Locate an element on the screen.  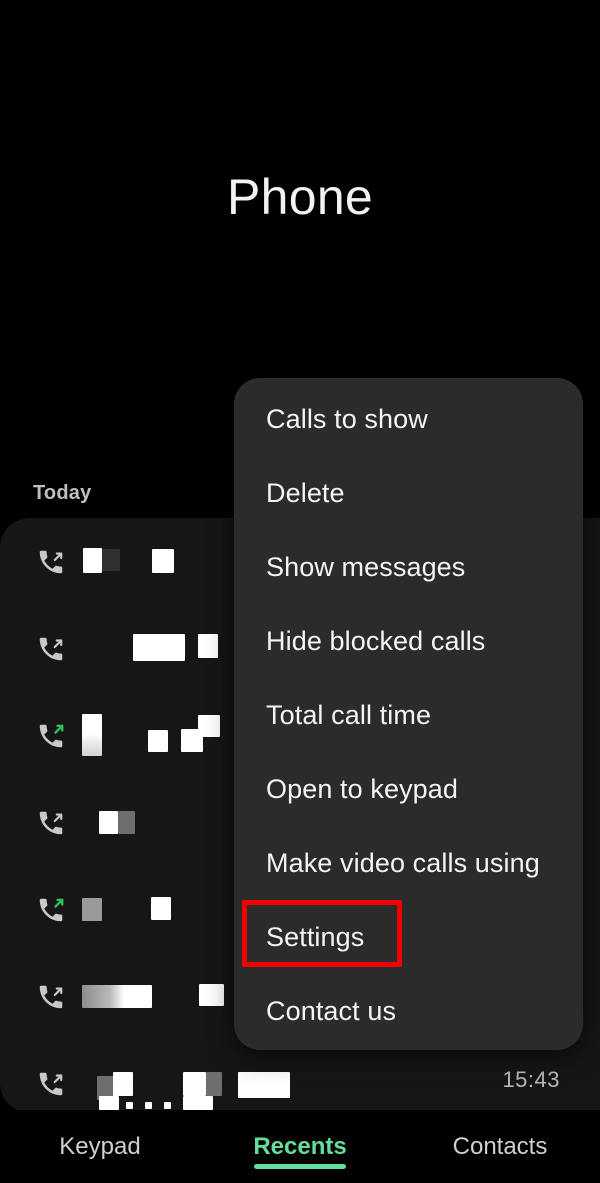
tab-recents-label: Recents is located at coordinates (300, 1146).